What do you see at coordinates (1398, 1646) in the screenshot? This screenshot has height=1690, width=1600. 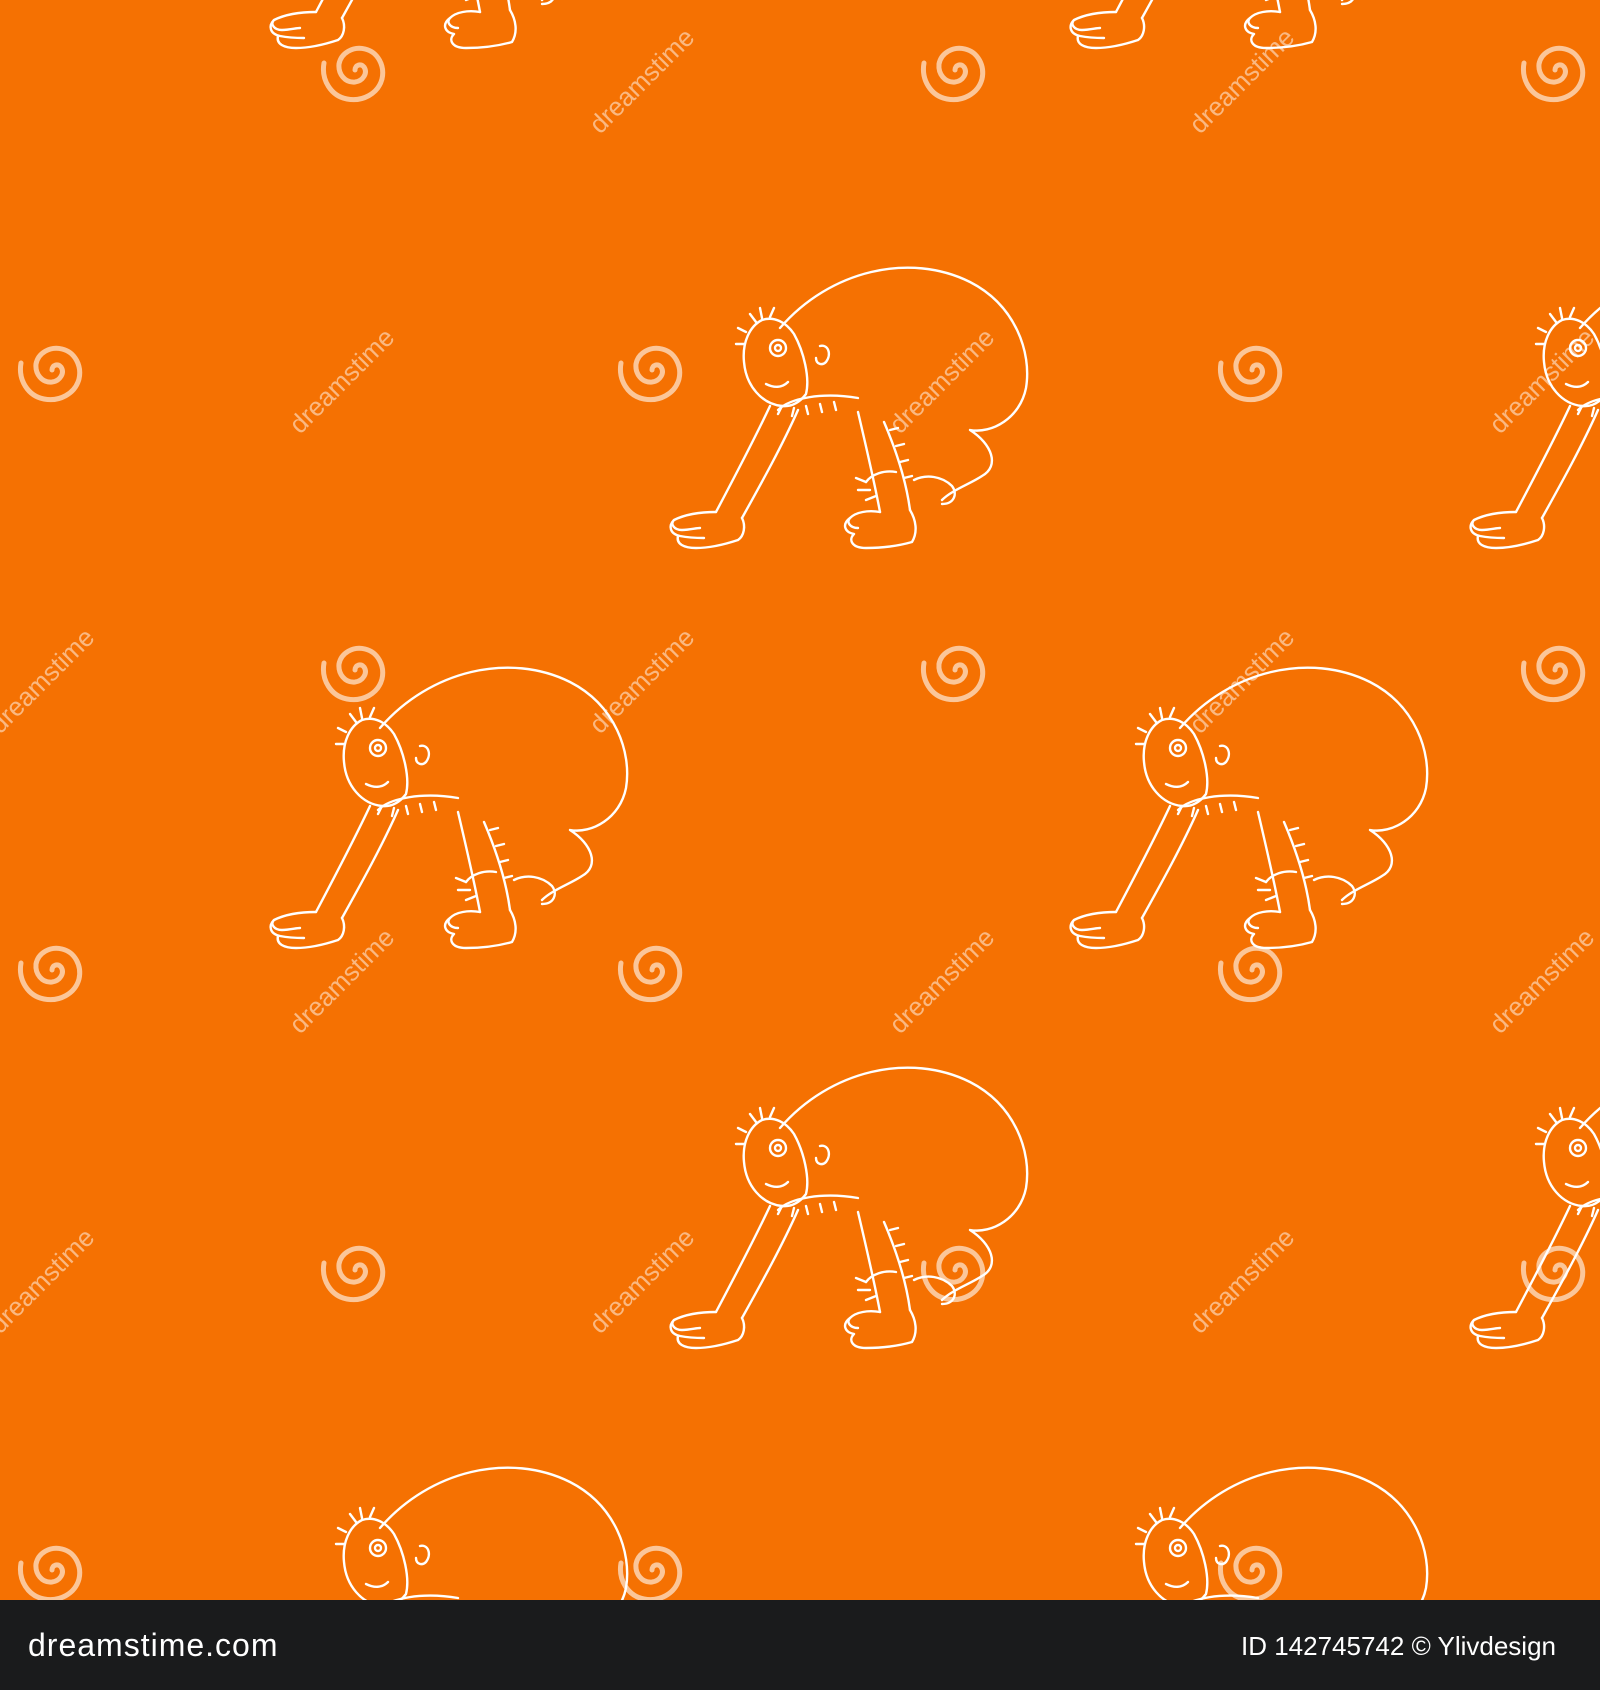 I see `image-credit: ID 142745742 © Ylivdesign` at bounding box center [1398, 1646].